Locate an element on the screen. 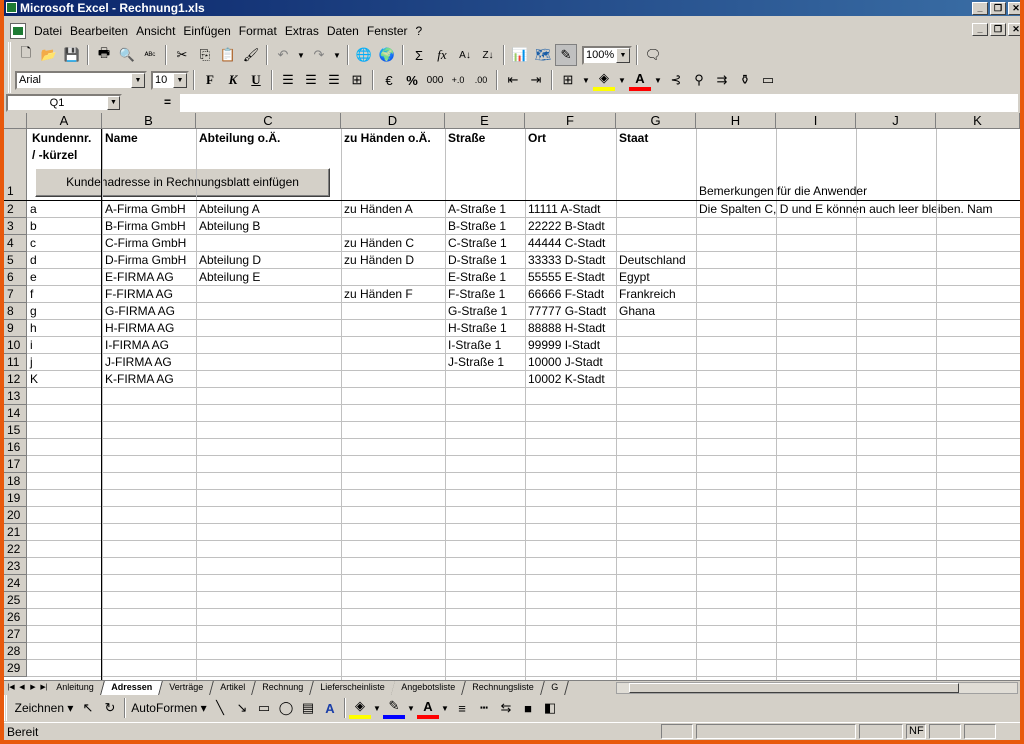 The image size is (1024, 744). row-header: 26 is located at coordinates (15, 617).